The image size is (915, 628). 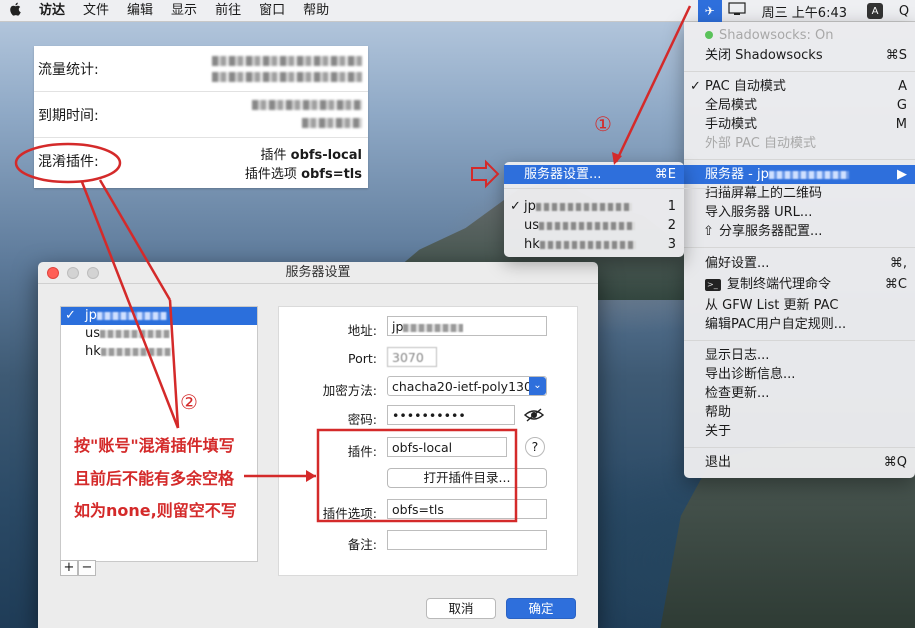 I want to click on instruction-line-3: 如为none,则留空不写, so click(x=155, y=510).